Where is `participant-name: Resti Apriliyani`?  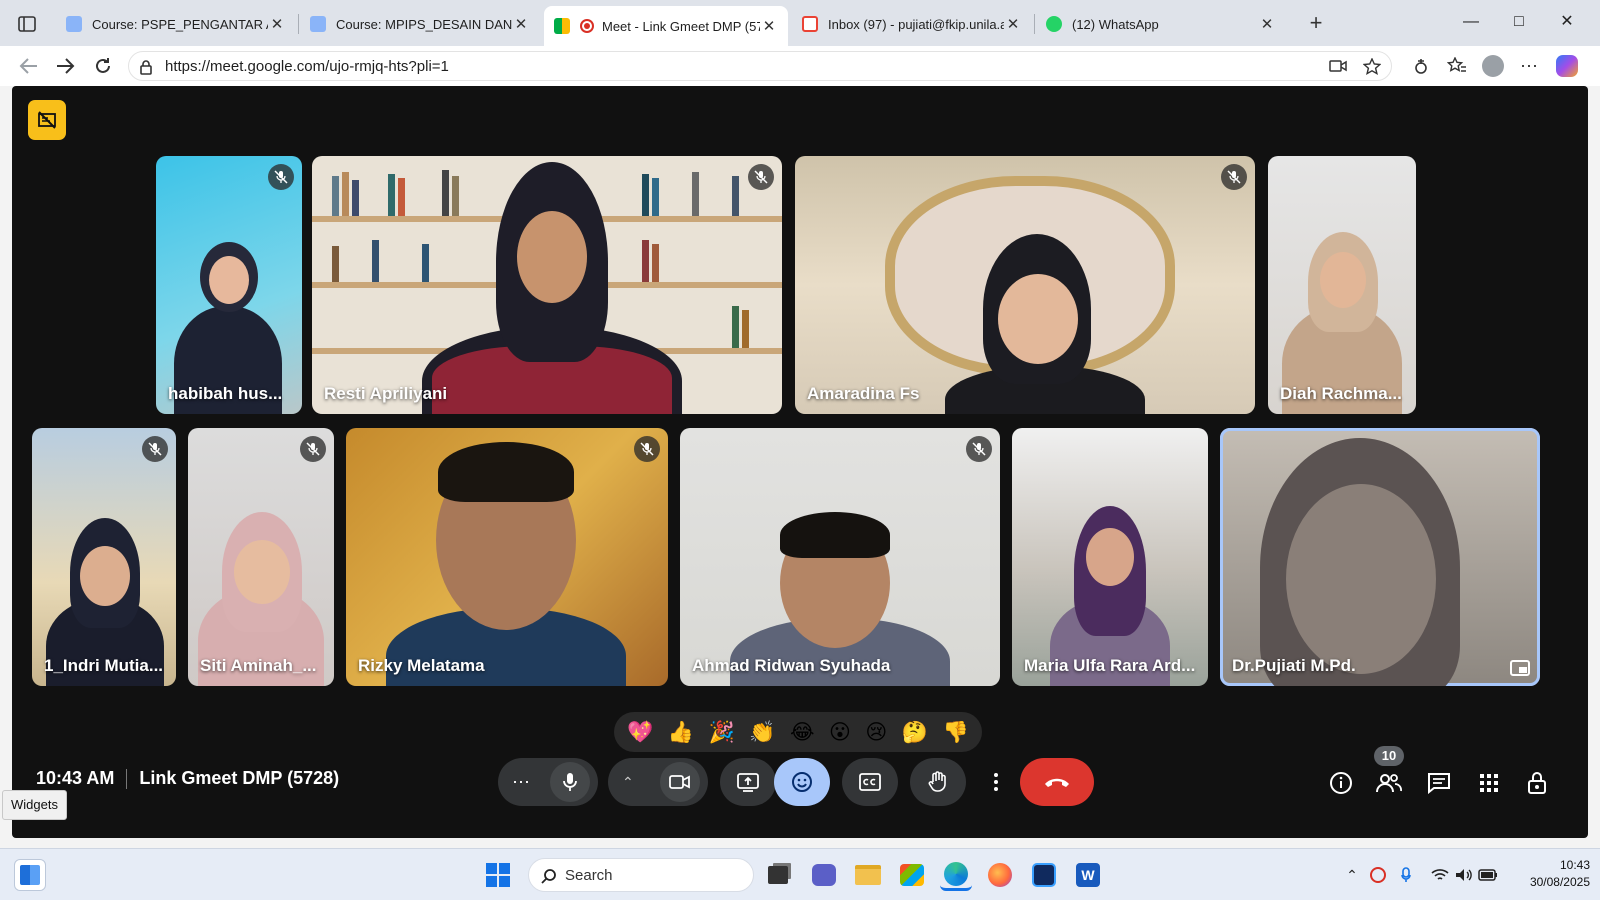
participant-name: Resti Apriliyani is located at coordinates (386, 393).